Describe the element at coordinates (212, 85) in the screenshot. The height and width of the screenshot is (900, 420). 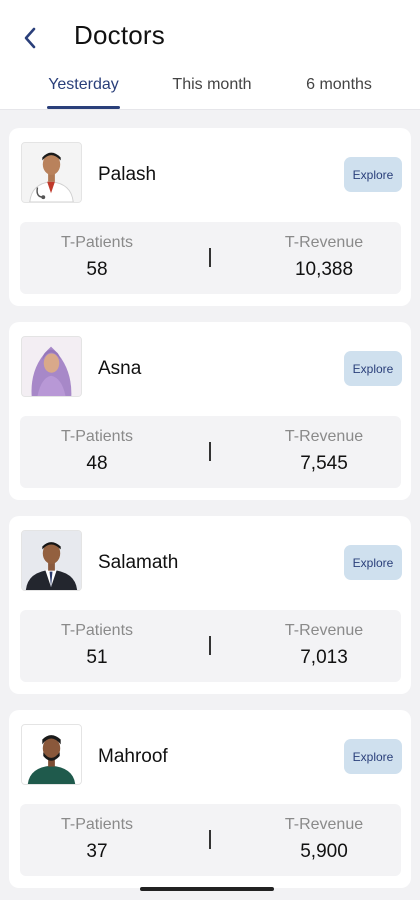
I see `tab-this-month: This month` at that location.